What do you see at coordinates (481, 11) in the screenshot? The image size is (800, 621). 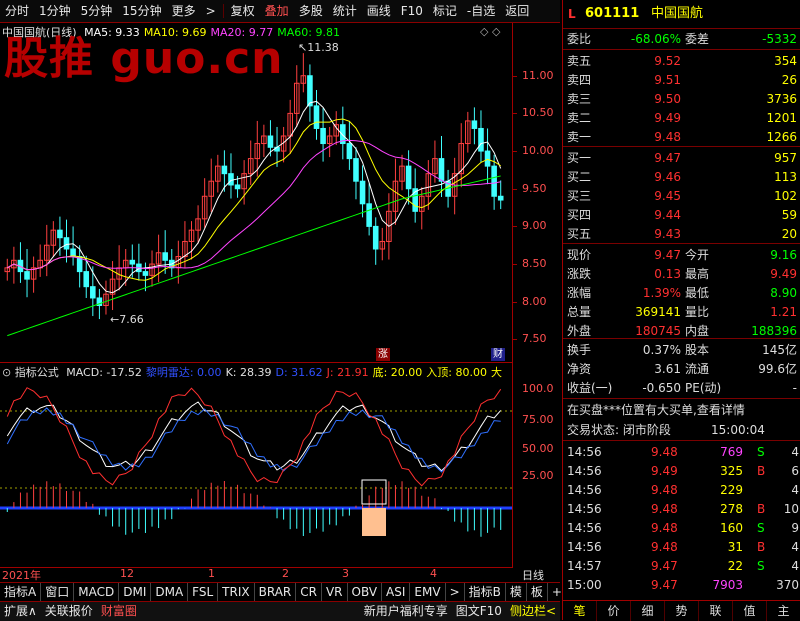 I see `toolbar-item: -自选` at bounding box center [481, 11].